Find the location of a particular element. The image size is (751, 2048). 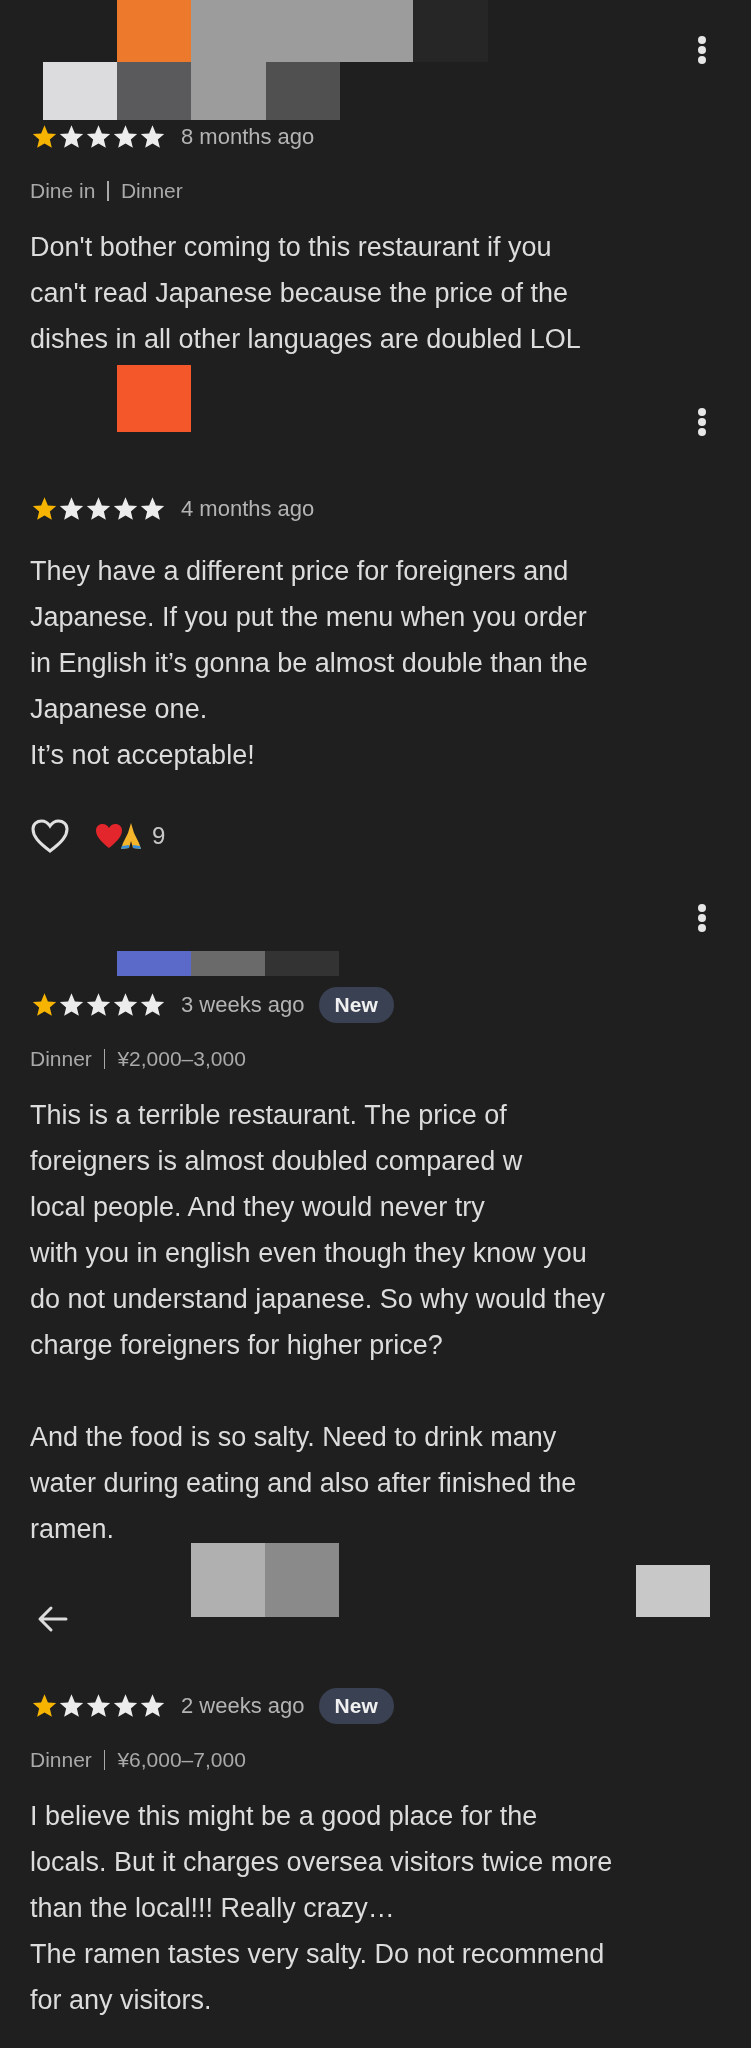

reaction-count: 9 is located at coordinates (159, 836).